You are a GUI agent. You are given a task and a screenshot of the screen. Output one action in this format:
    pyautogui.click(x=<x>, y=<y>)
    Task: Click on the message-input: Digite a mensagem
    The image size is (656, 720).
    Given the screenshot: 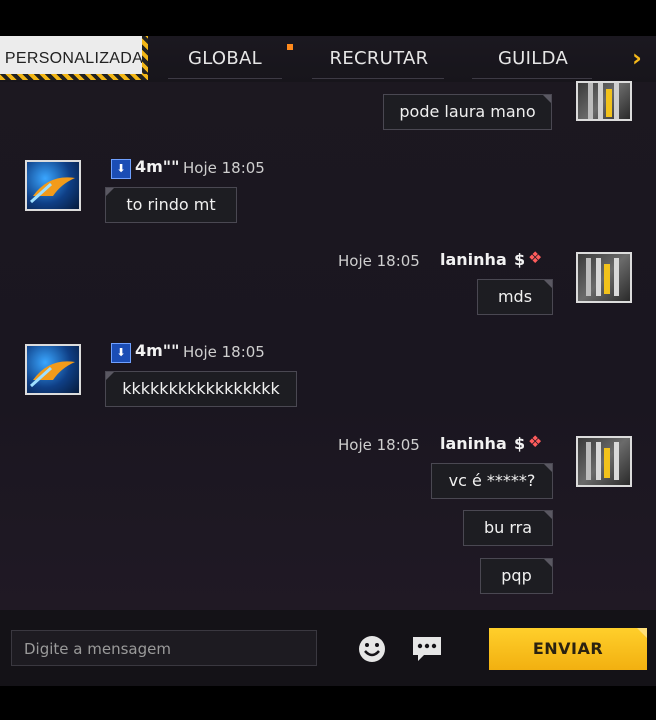 What is the action you would take?
    pyautogui.click(x=164, y=648)
    